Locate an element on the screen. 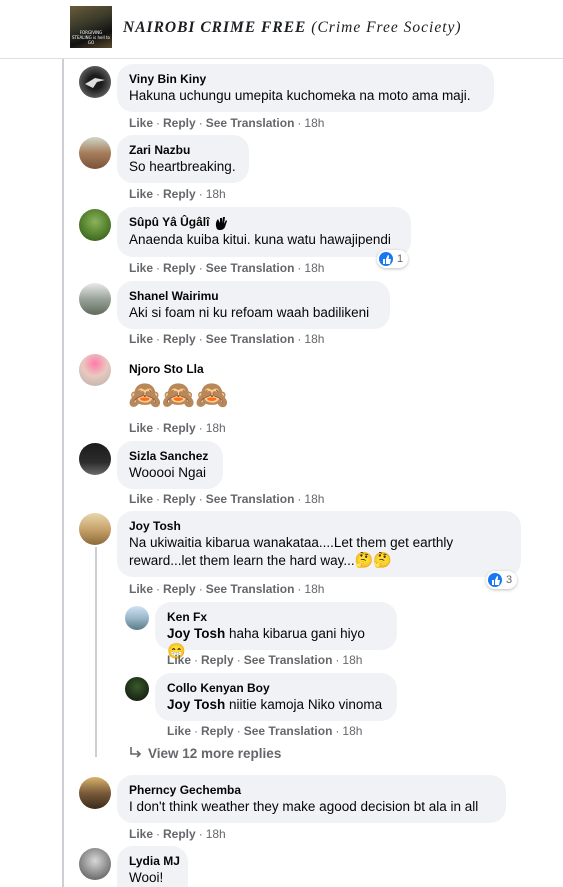 This screenshot has height=887, width=563. reply-author: Ken Fx is located at coordinates (276, 617).